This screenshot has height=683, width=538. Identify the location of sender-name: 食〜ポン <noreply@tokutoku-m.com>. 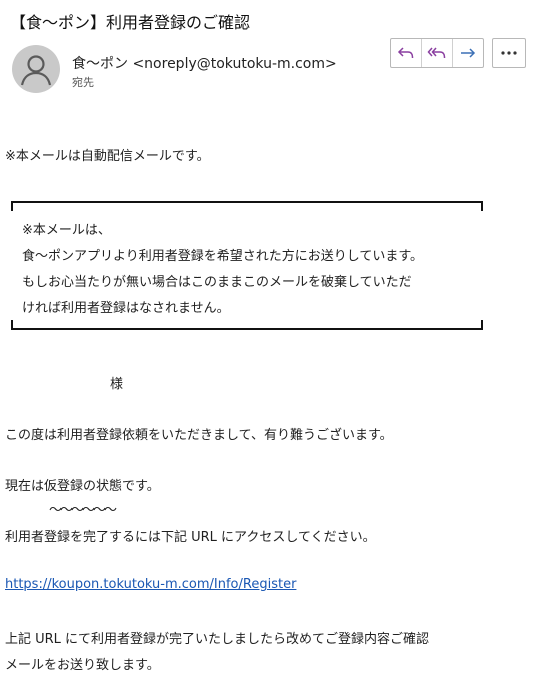
(204, 64).